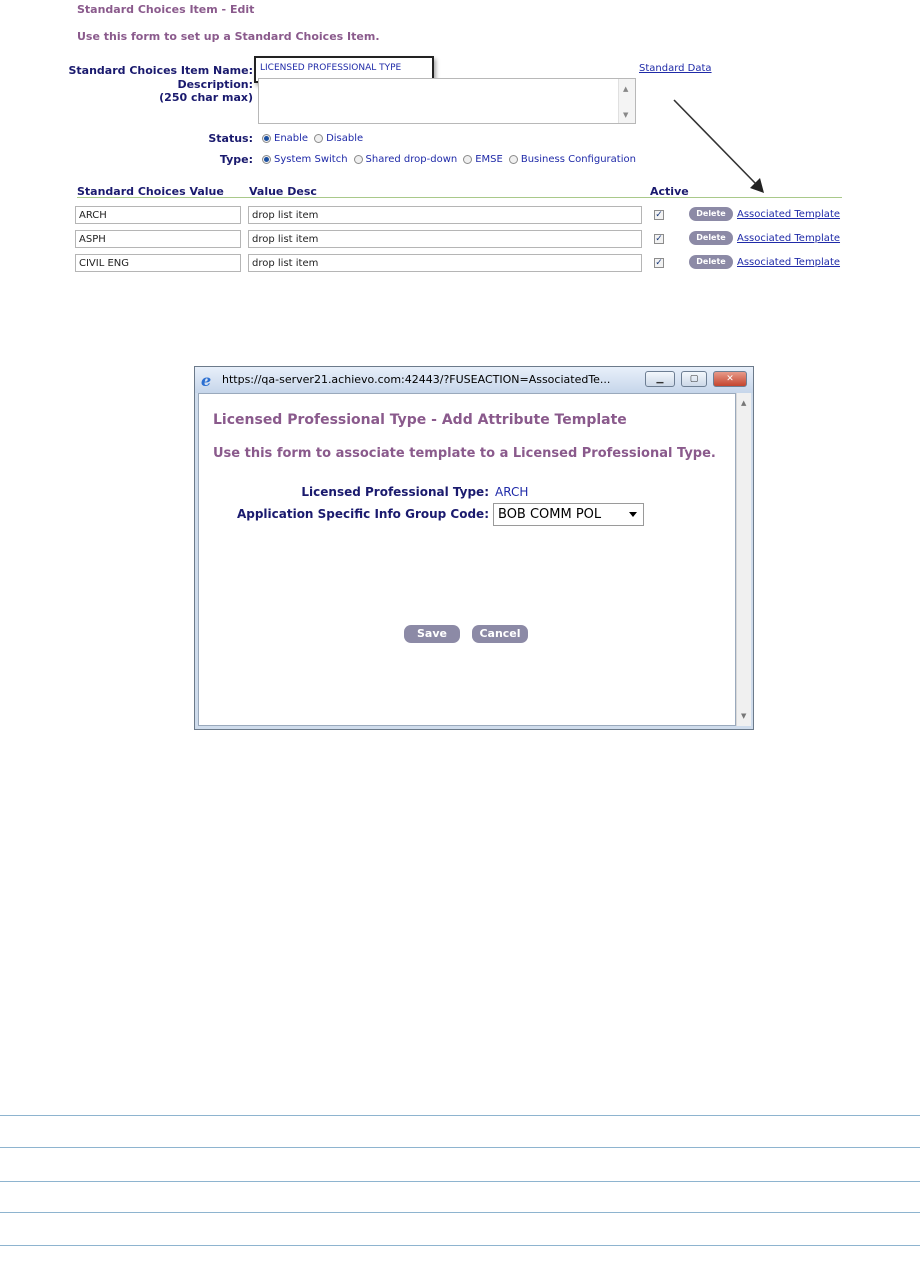  What do you see at coordinates (512, 492) in the screenshot?
I see `lp-type-value: ARCH` at bounding box center [512, 492].